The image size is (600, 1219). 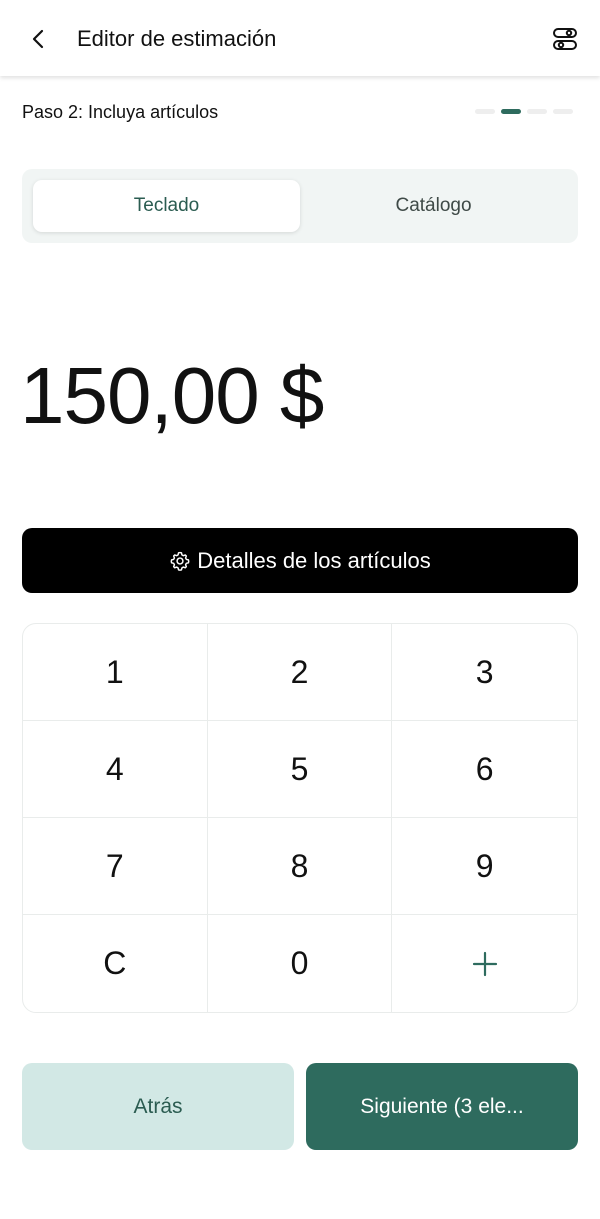 What do you see at coordinates (115, 672) in the screenshot?
I see `key-1: 1` at bounding box center [115, 672].